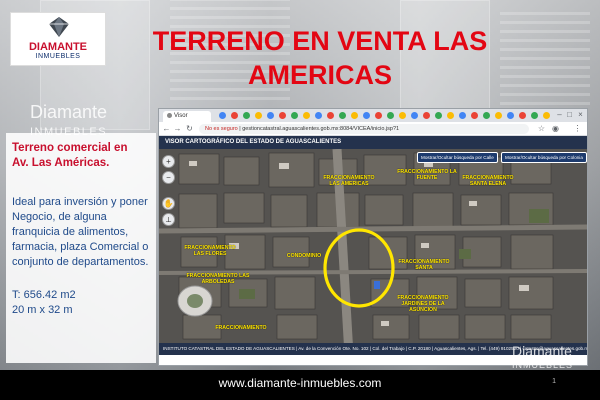  I want to click on measure-tool-icon: ⟂, so click(168, 219).